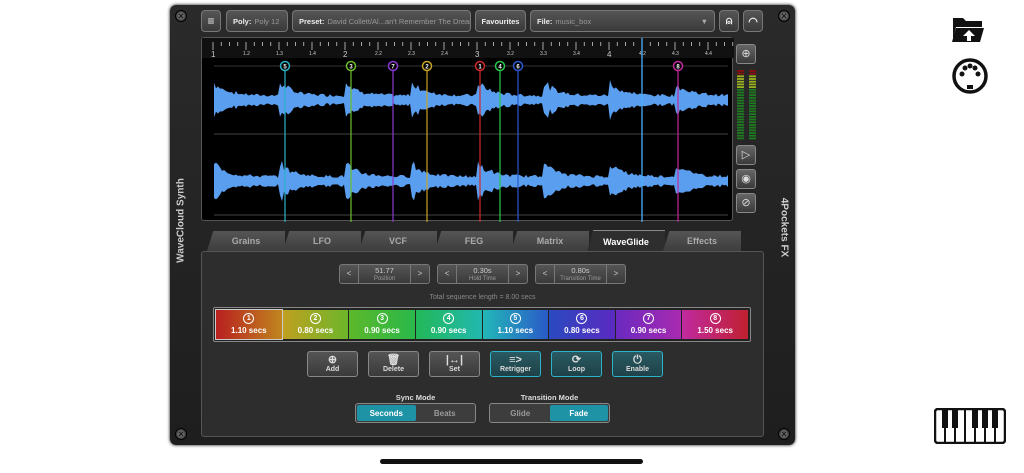 The height and width of the screenshot is (473, 1024). Describe the element at coordinates (398, 241) in the screenshot. I see `tab-vcf: VCF` at that location.